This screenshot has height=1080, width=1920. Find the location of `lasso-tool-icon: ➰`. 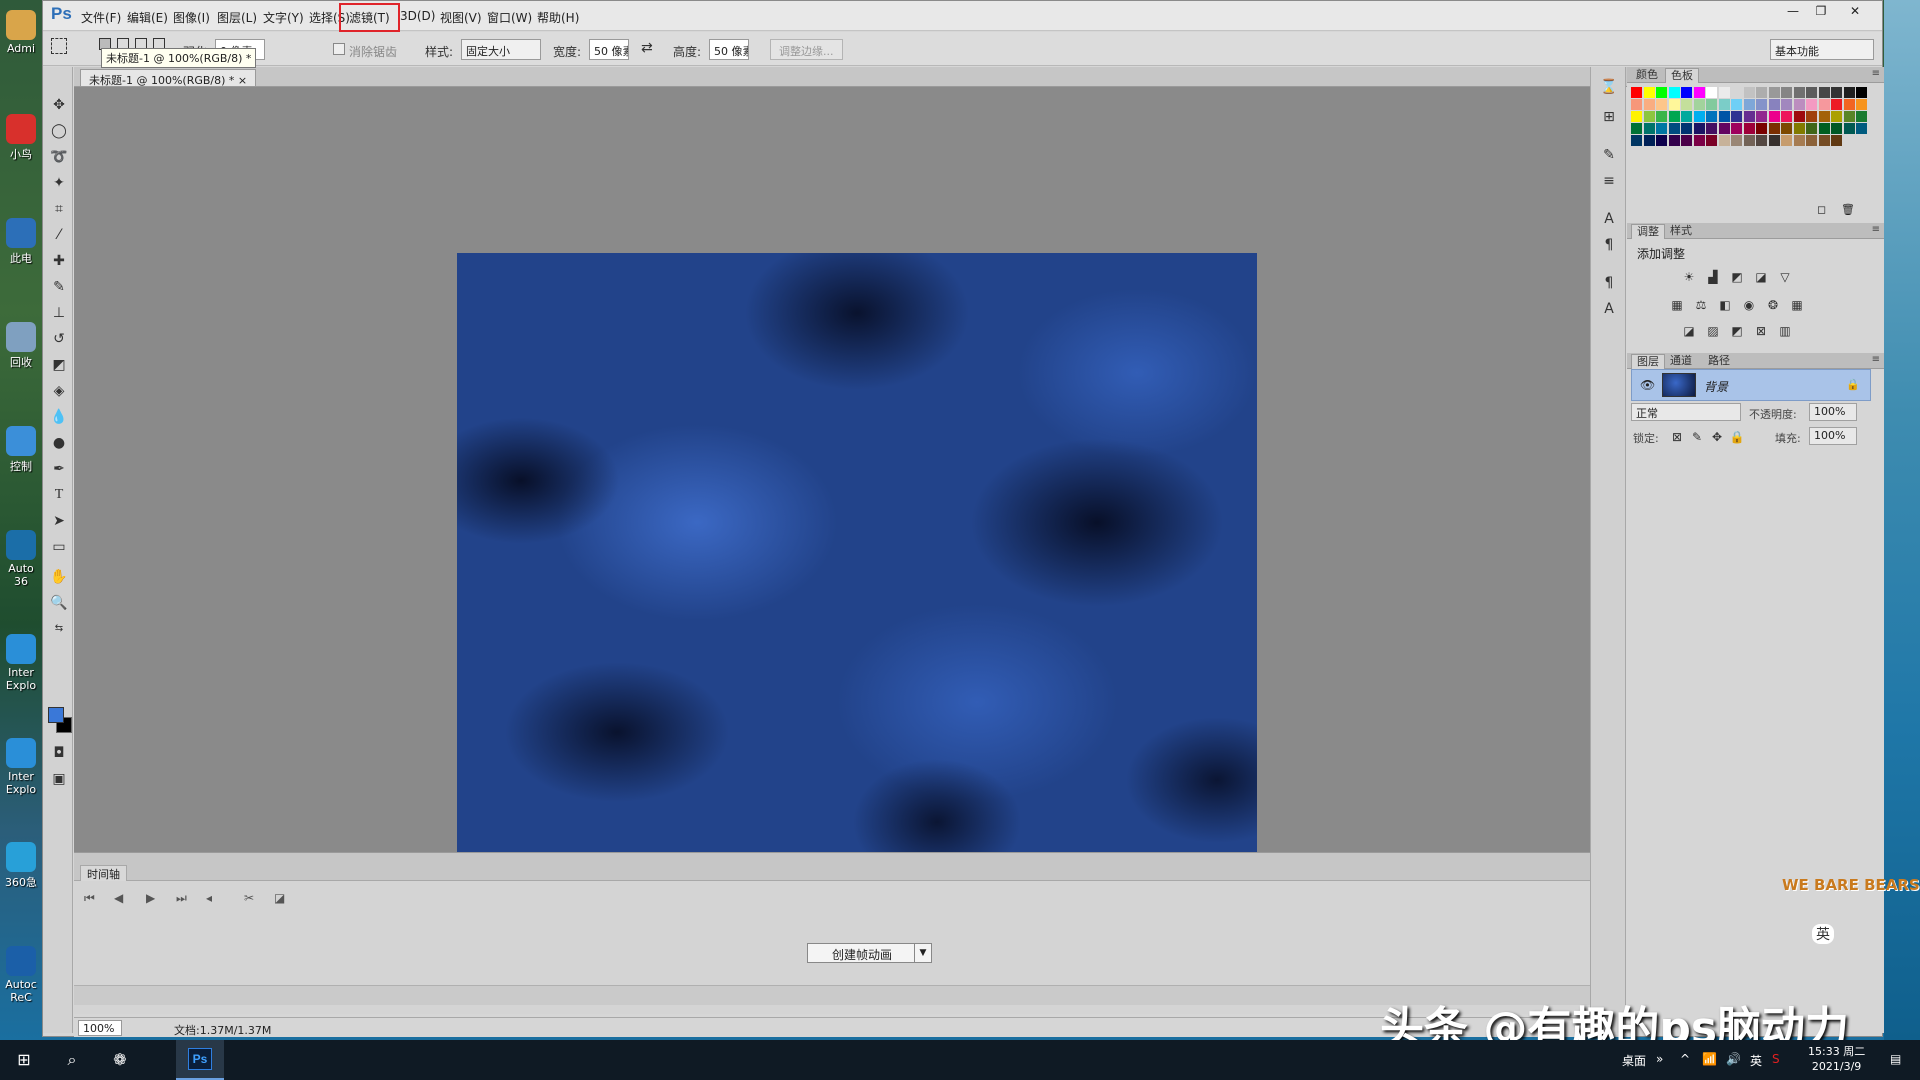

lasso-tool-icon: ➰ is located at coordinates (59, 157).